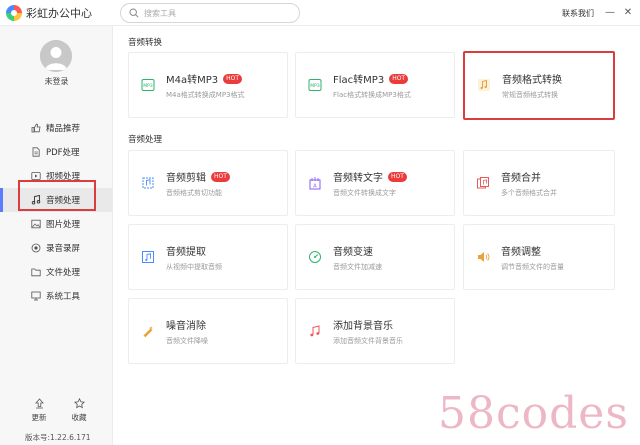  Describe the element at coordinates (320, 13) in the screenshot. I see `title-bar: 彩虹办公中心 联系我们 — ✕` at that location.